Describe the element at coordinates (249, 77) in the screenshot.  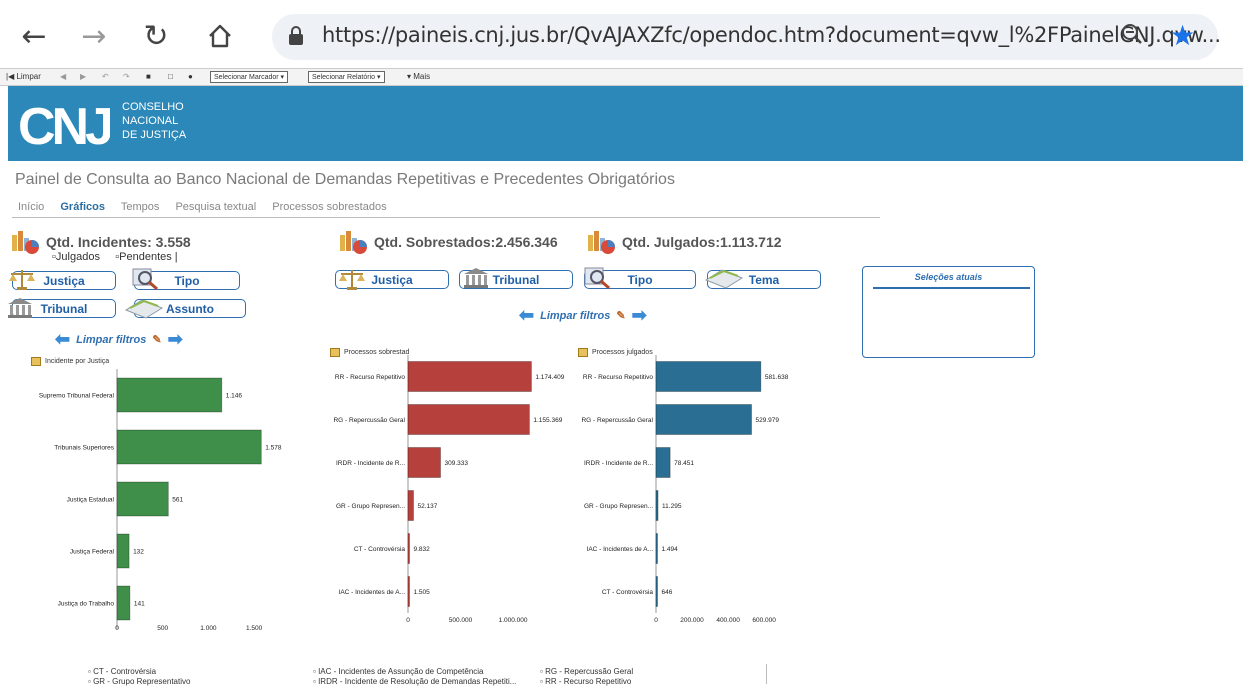
I see `marcador-select: Selecionar Marcador ▾` at that location.